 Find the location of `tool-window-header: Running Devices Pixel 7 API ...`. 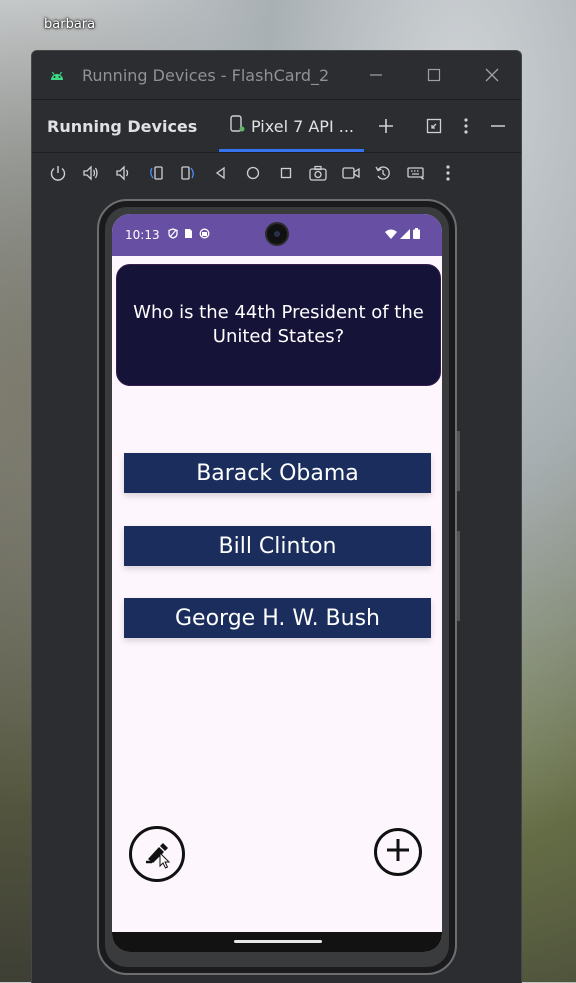

tool-window-header: Running Devices Pixel 7 API ... is located at coordinates (276, 126).